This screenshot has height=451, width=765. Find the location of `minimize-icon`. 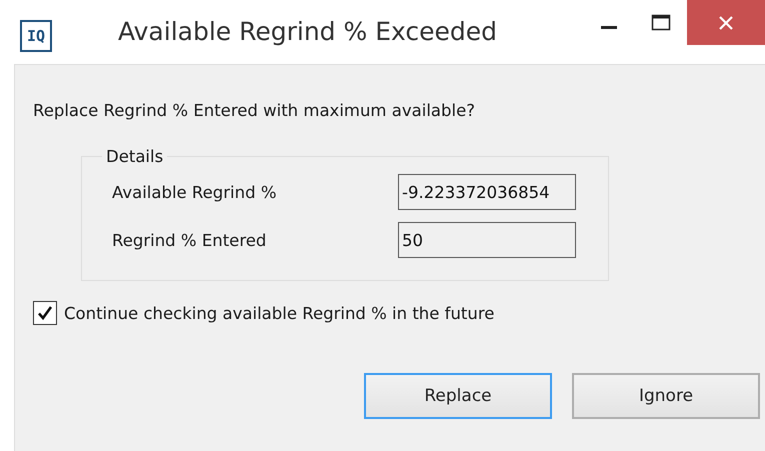

minimize-icon is located at coordinates (609, 27).